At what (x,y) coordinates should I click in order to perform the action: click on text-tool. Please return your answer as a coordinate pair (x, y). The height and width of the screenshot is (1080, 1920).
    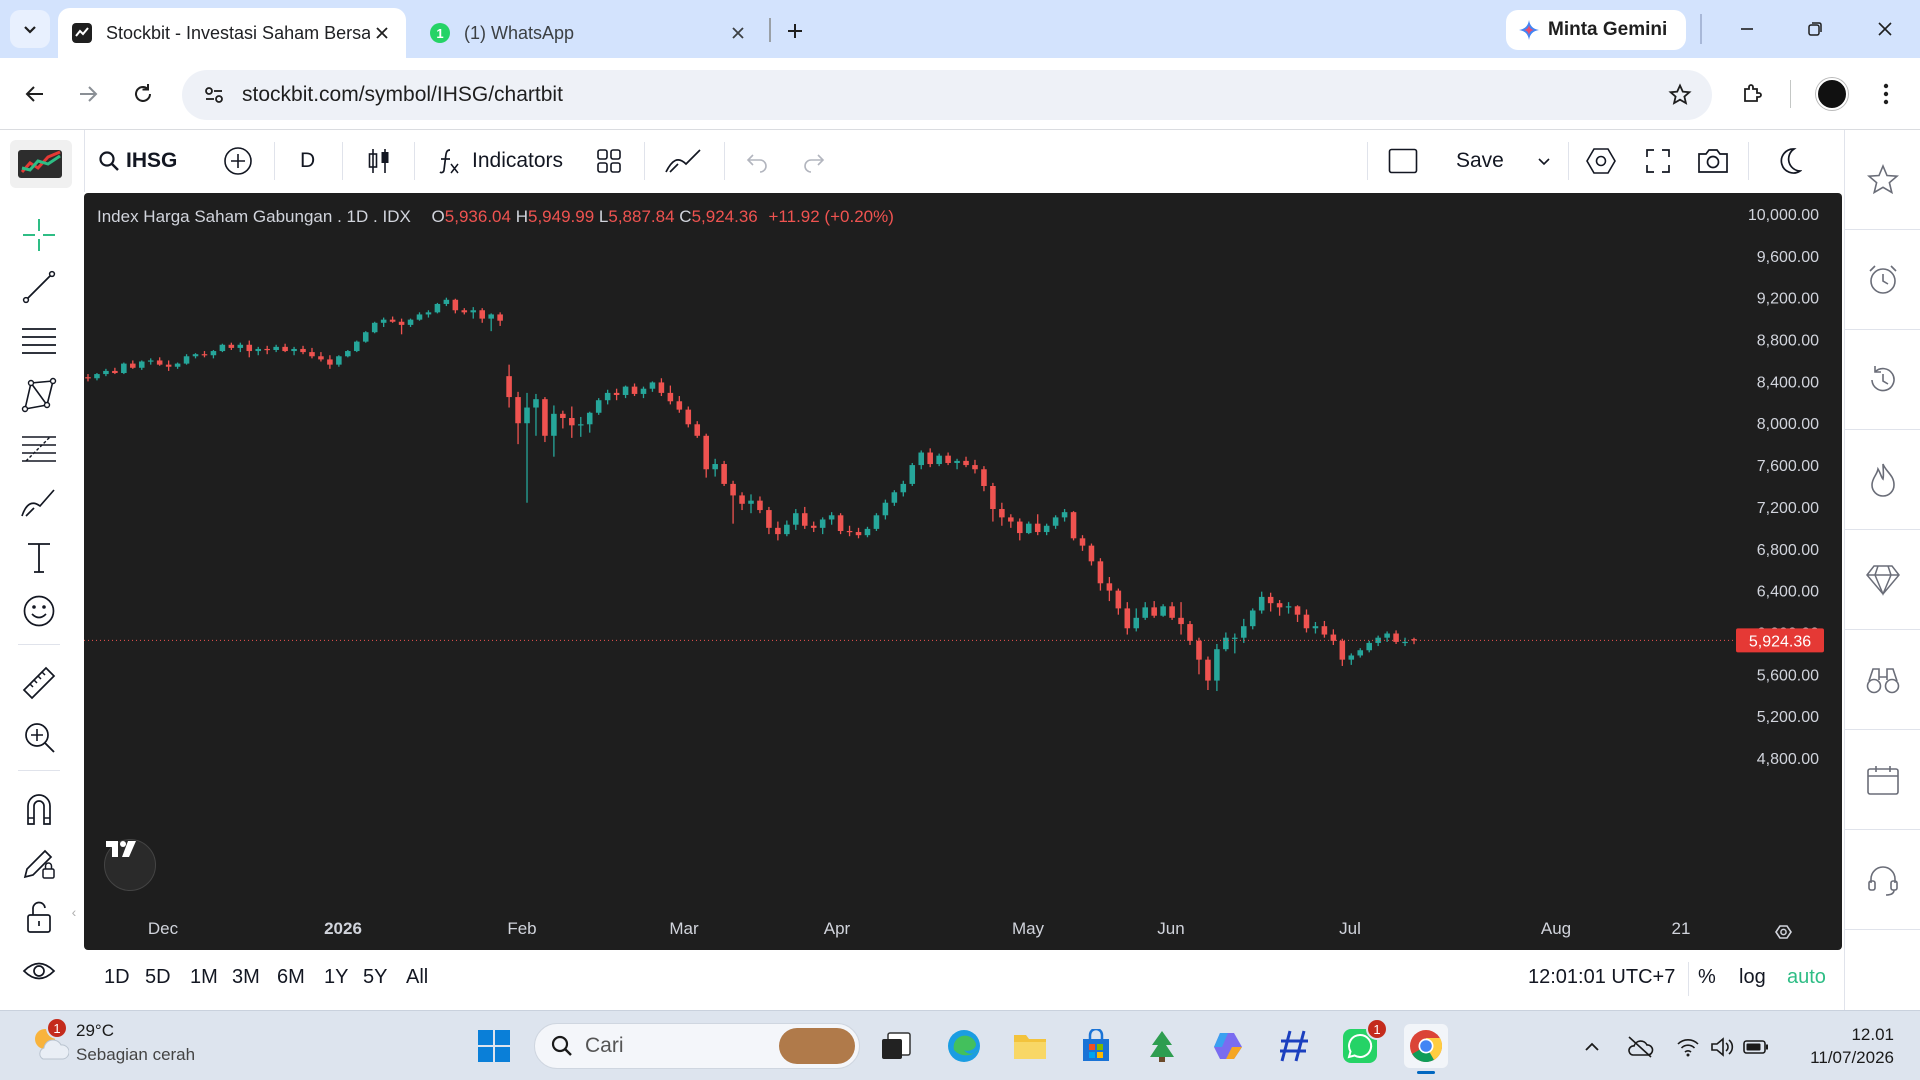
    Looking at the image, I should click on (39, 557).